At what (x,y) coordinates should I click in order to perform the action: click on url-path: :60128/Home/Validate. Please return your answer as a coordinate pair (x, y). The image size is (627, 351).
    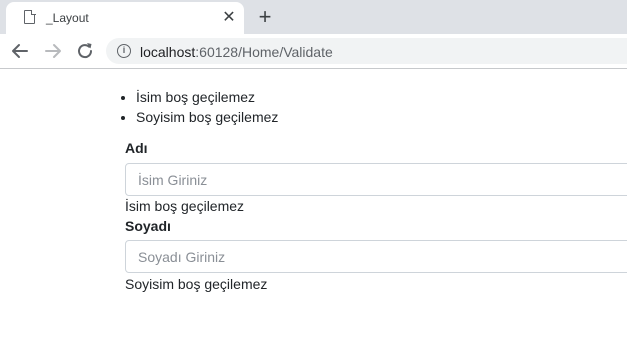
    Looking at the image, I should click on (264, 52).